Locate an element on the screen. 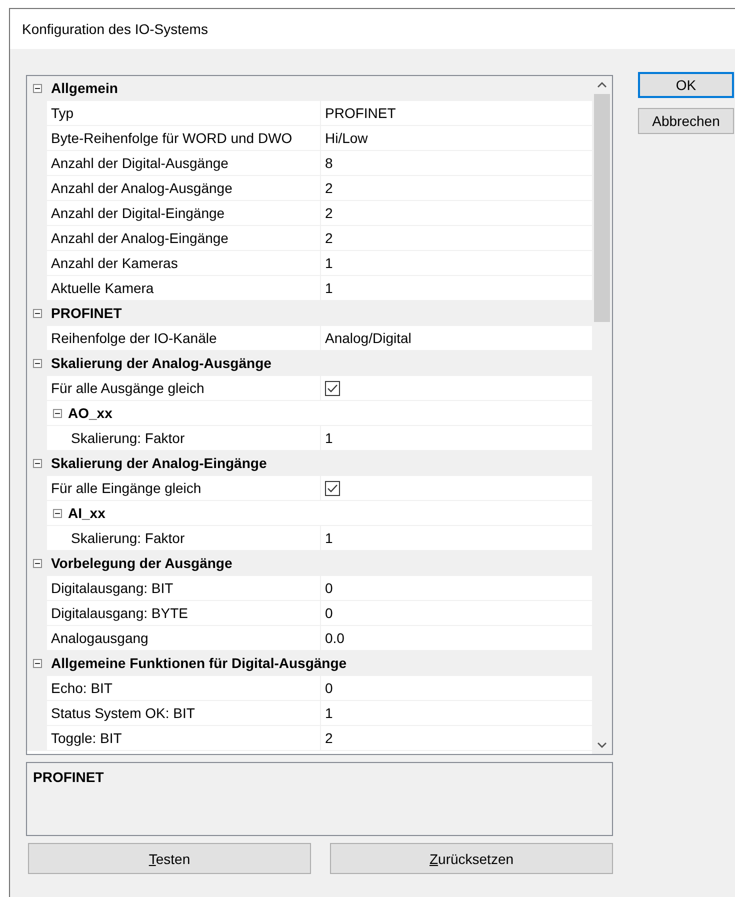  group-header: AO_xx is located at coordinates (88, 413).